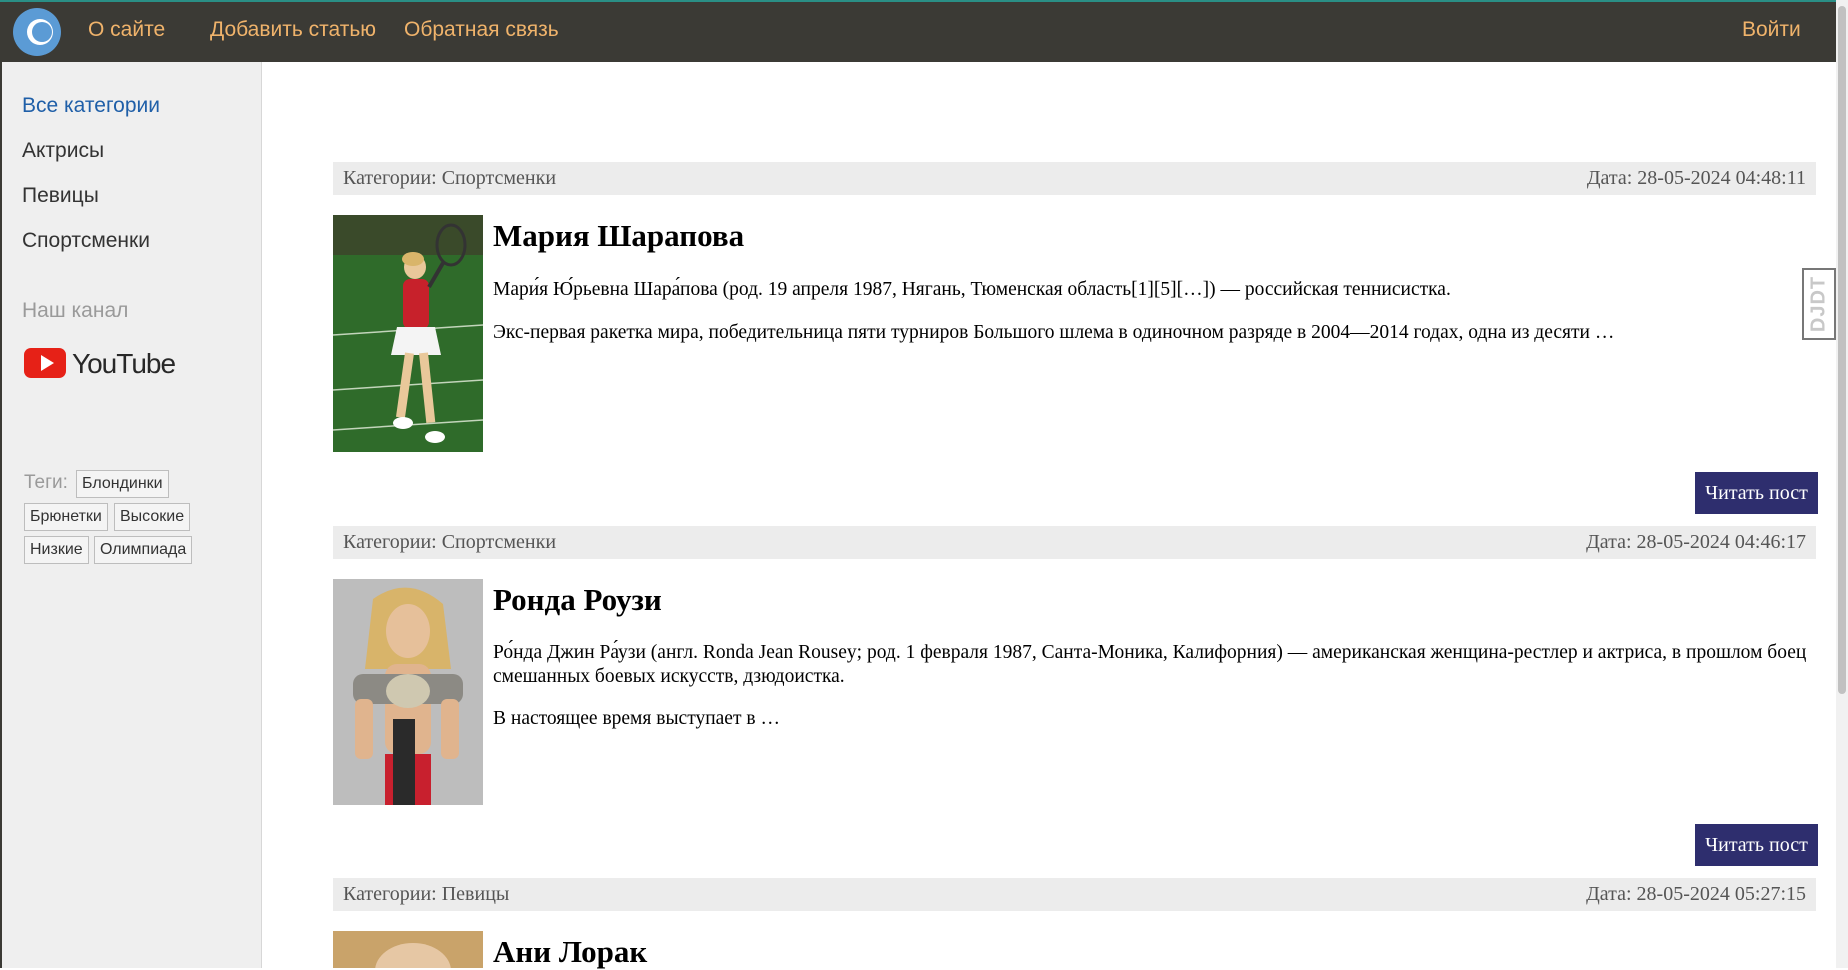  Describe the element at coordinates (122, 484) in the screenshot. I see `tag-blondes: Блондинки` at that location.